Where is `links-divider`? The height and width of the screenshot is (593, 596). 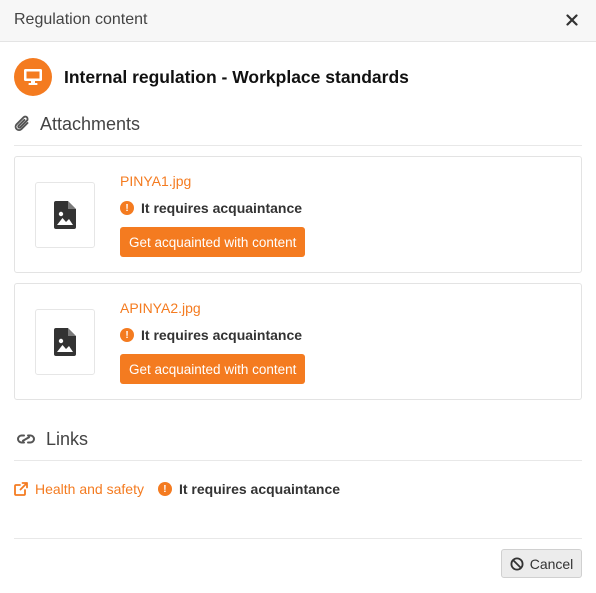 links-divider is located at coordinates (298, 460).